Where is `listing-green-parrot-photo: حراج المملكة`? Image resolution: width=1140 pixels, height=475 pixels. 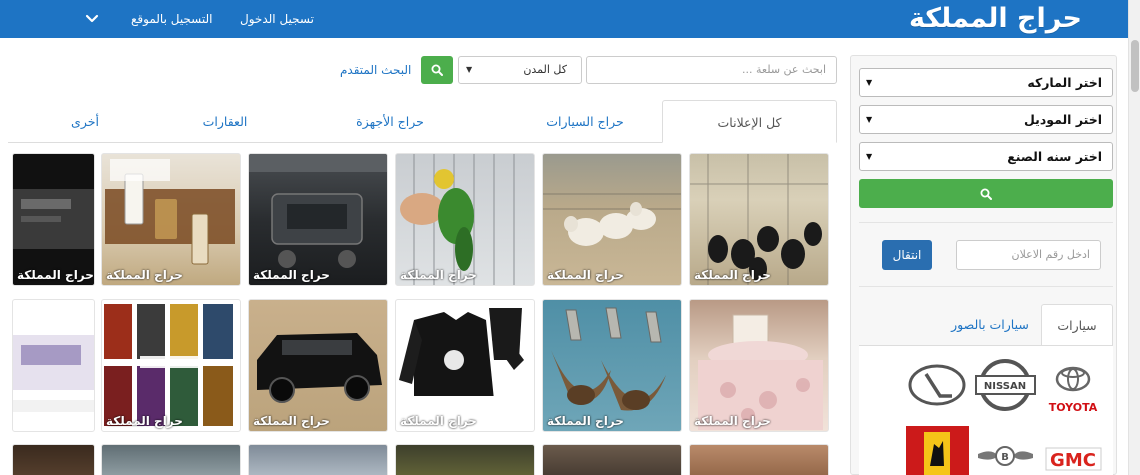 listing-green-parrot-photo: حراج المملكة is located at coordinates (465, 219).